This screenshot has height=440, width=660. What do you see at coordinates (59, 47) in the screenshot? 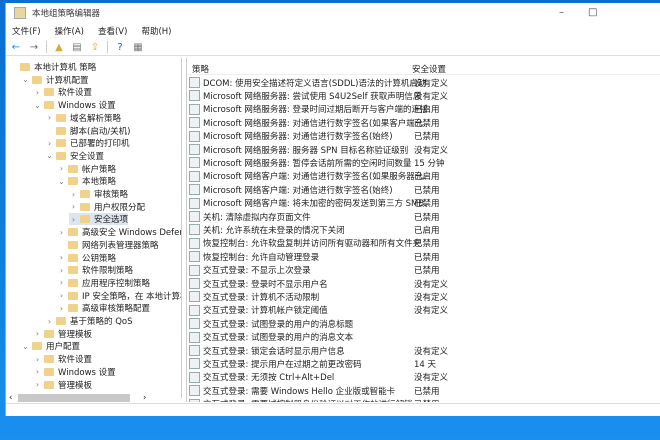
I see `up-folder-icon: ▲` at bounding box center [59, 47].